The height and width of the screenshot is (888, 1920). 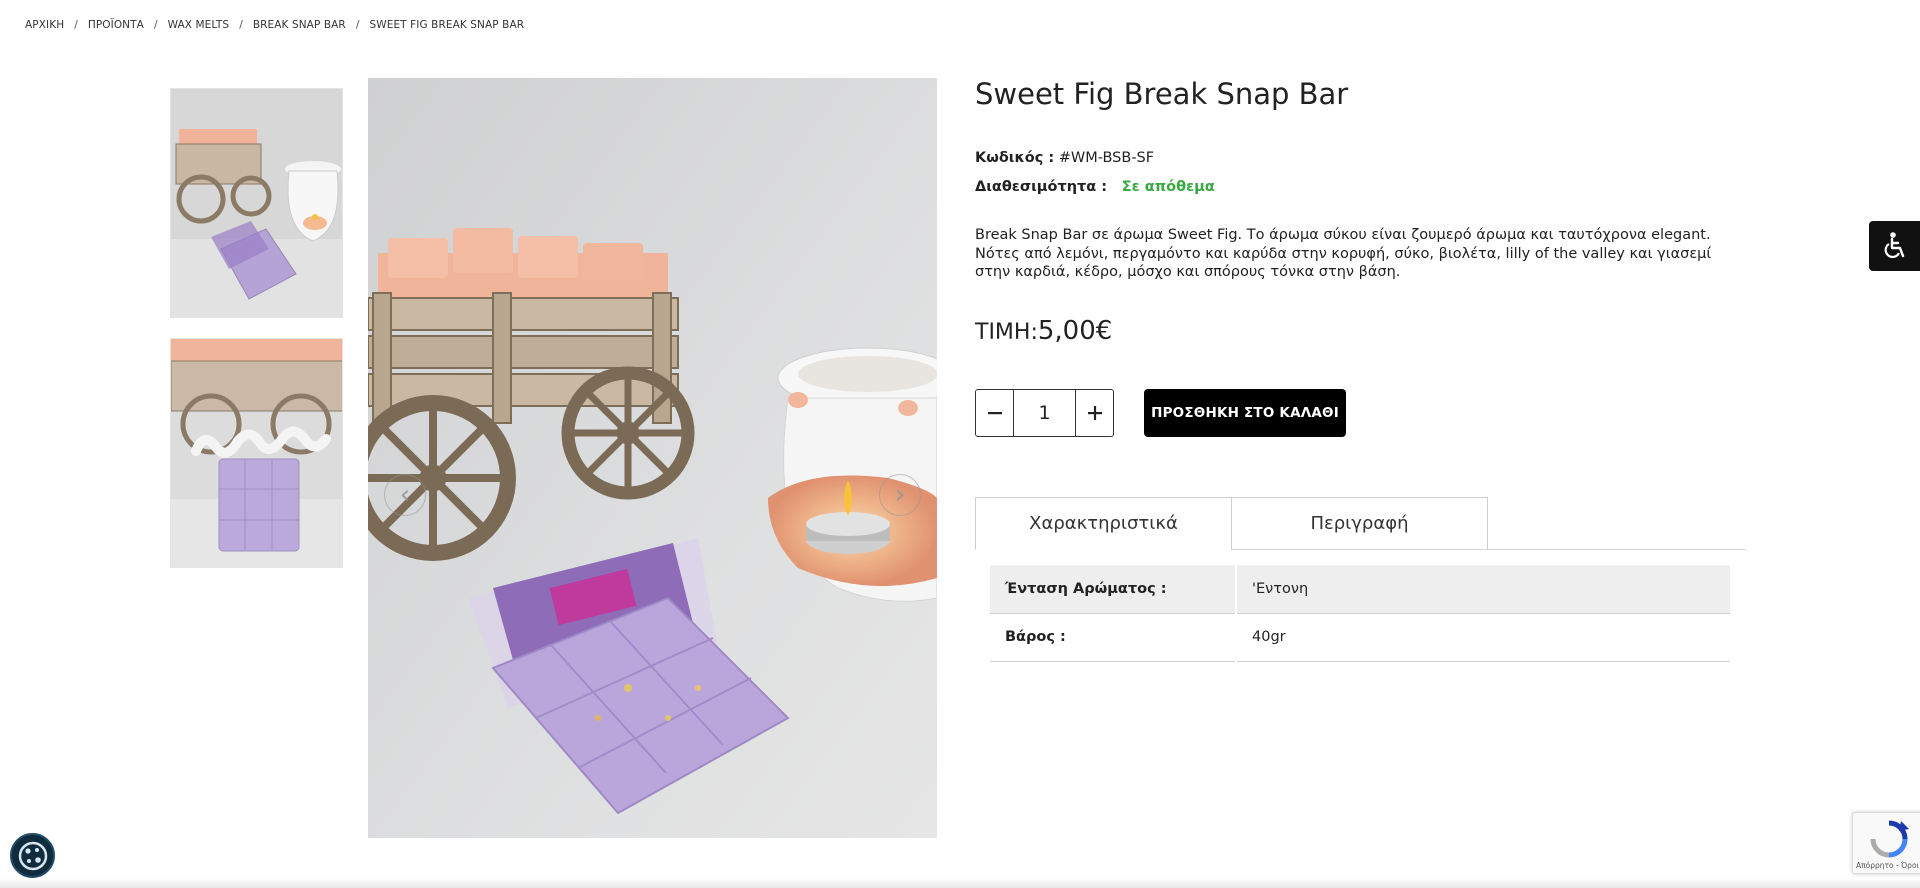 I want to click on attribute-label: Ένταση Αρώματος :, so click(x=1113, y=589).